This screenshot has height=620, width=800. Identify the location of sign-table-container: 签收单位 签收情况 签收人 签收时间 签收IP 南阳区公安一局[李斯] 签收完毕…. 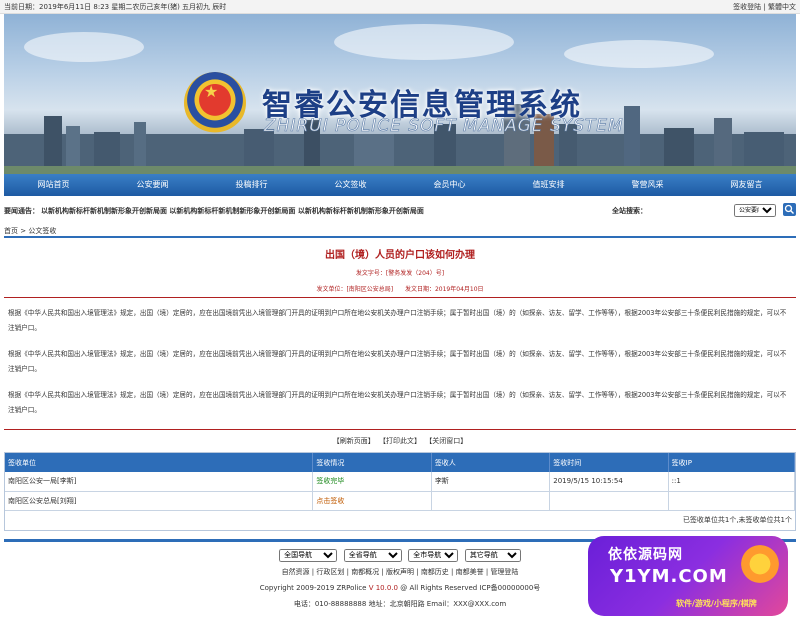
(400, 491).